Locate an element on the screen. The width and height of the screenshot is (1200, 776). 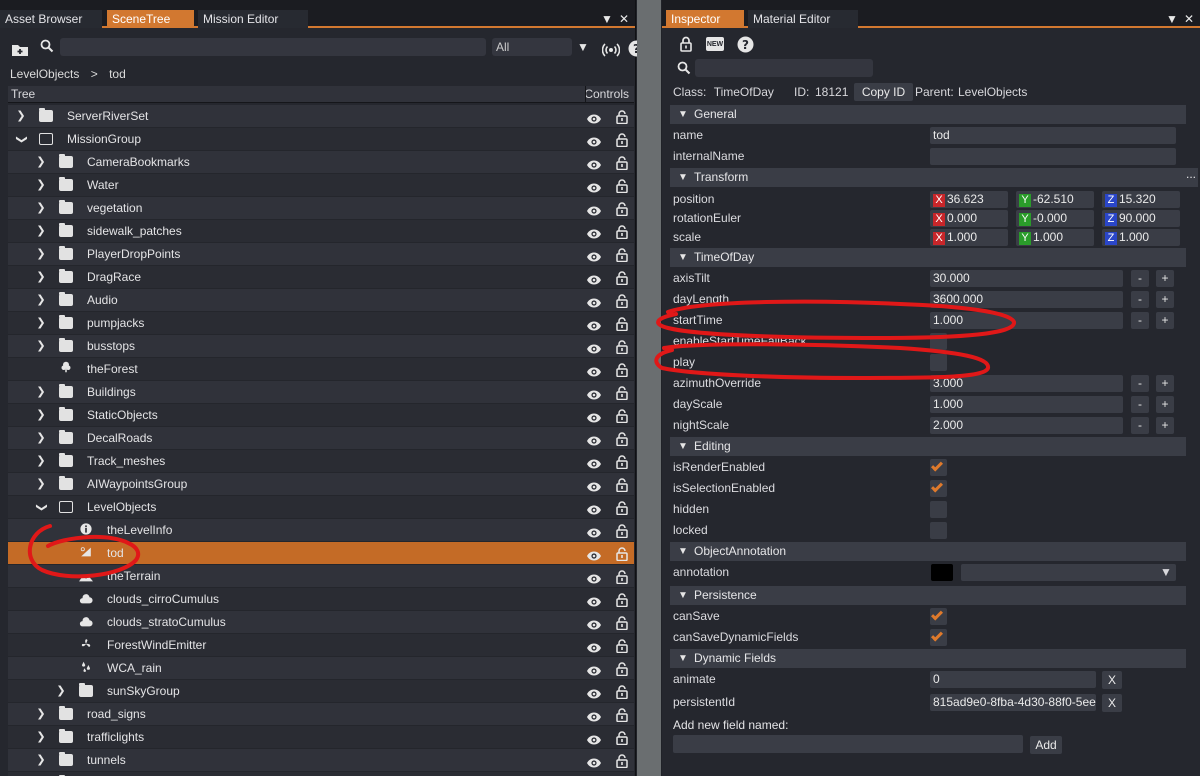
broadcast-icon is located at coordinates (611, 49).